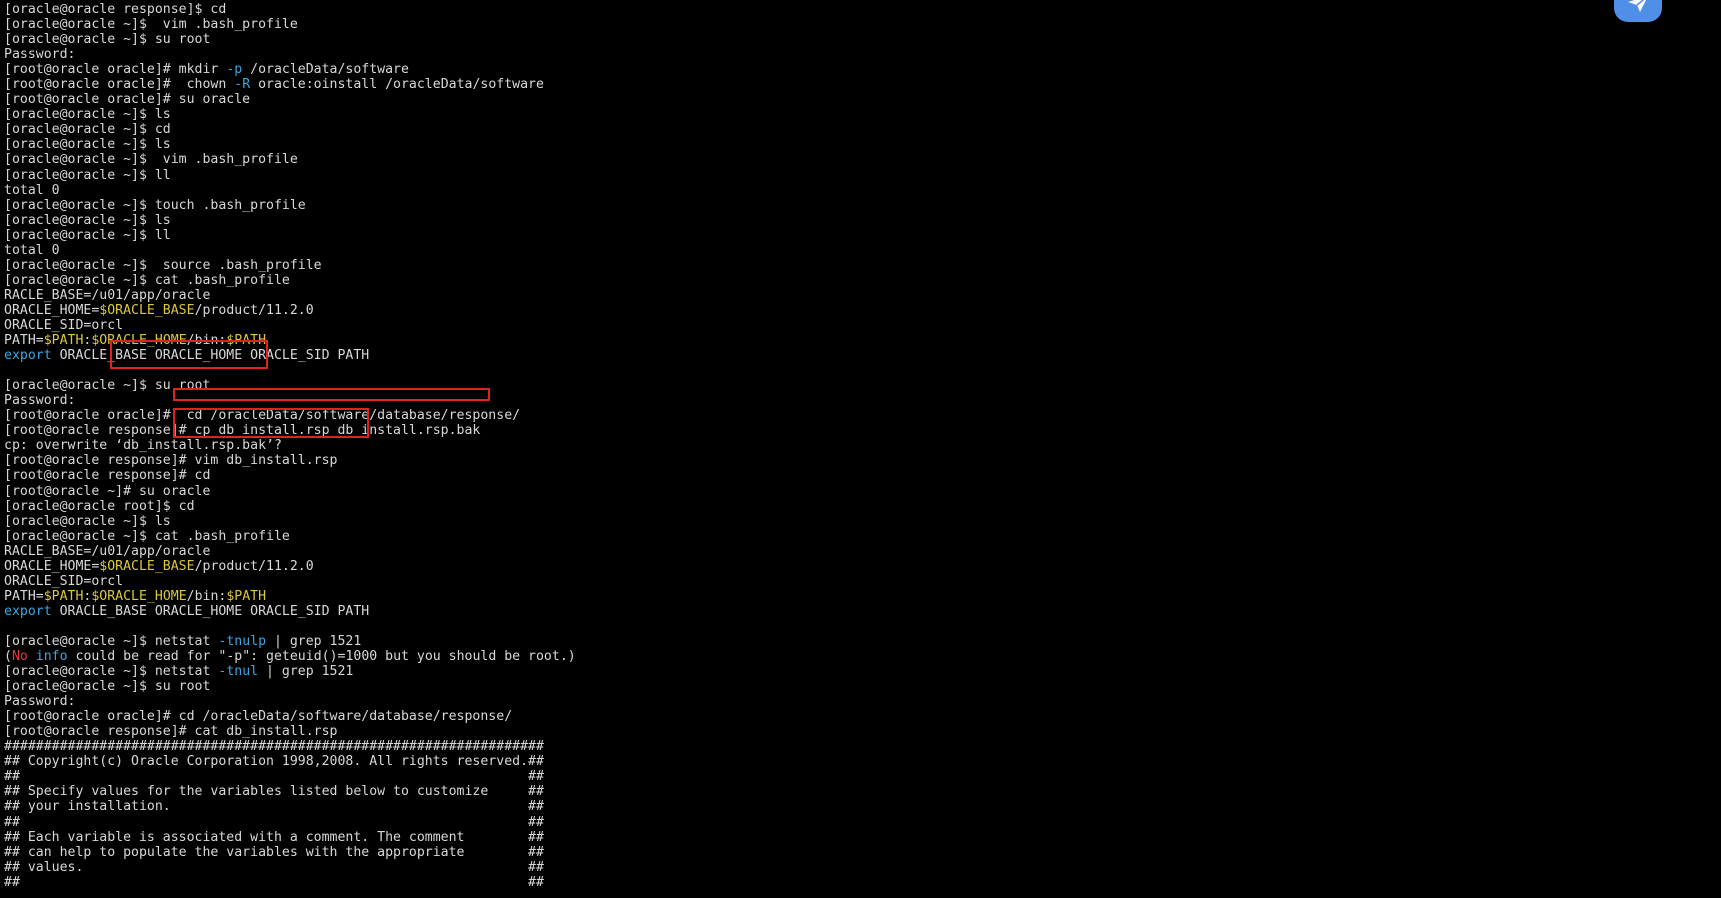  Describe the element at coordinates (210, 611) in the screenshot. I see `terminal-text-segment: ORACLE_BASE ORACLE_HOME ORACLE_SID PATH` at that location.